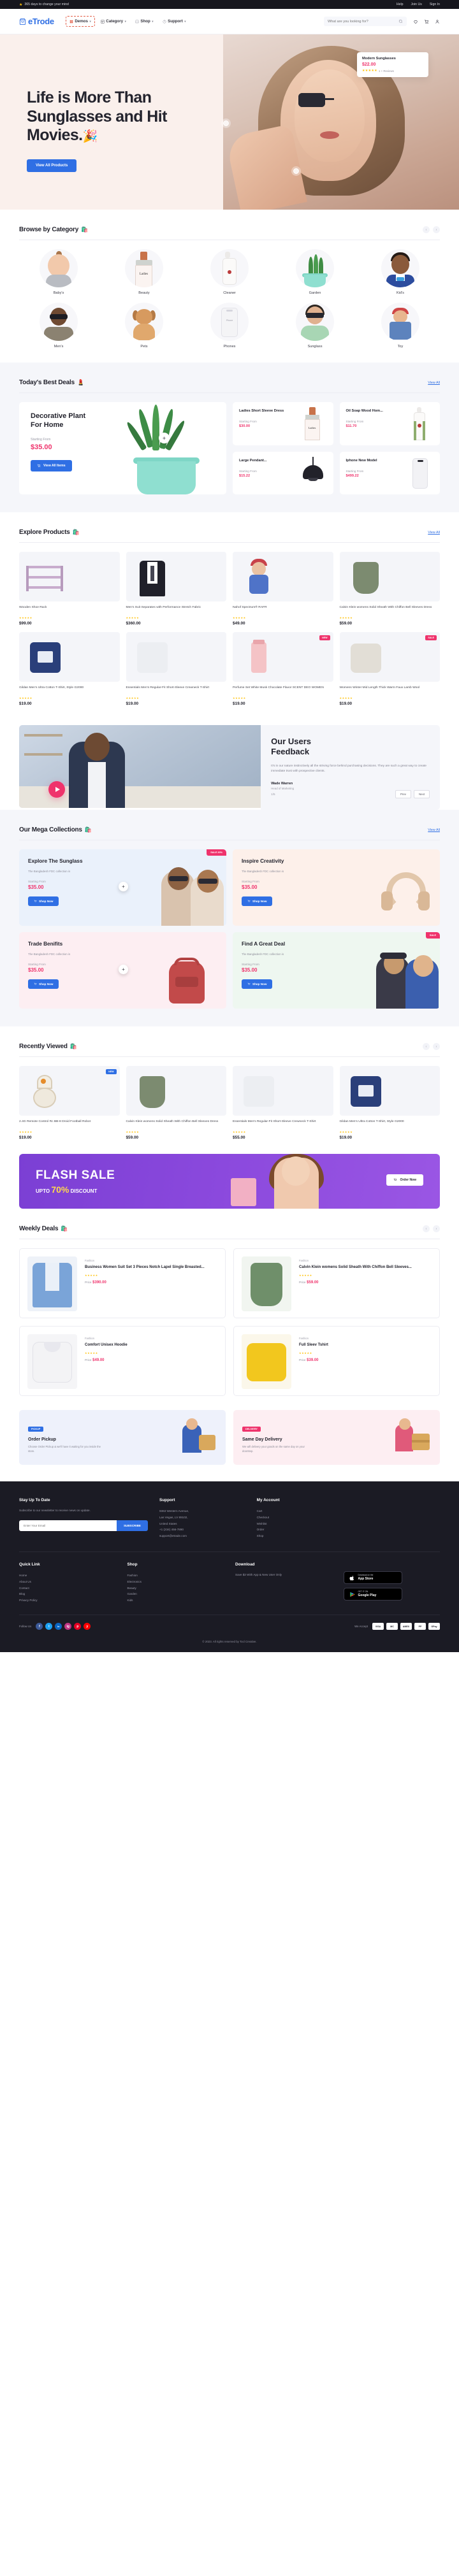 The width and height of the screenshot is (459, 2576). I want to click on category-item-cleaner: Cleaner, so click(229, 272).